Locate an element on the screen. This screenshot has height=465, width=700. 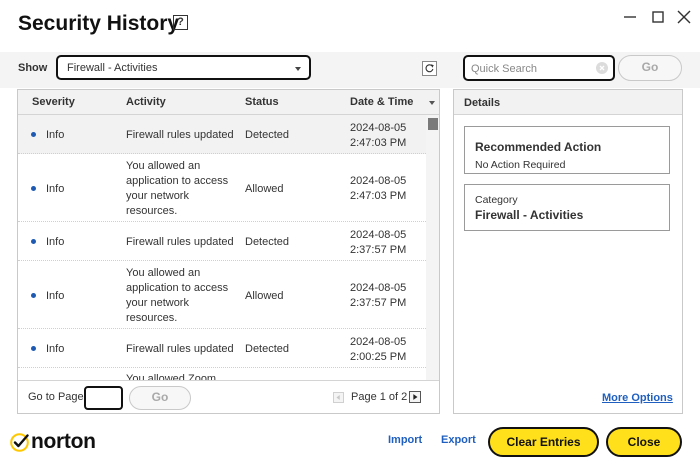
recommended-action-title: Recommended Action is located at coordinates (538, 147).